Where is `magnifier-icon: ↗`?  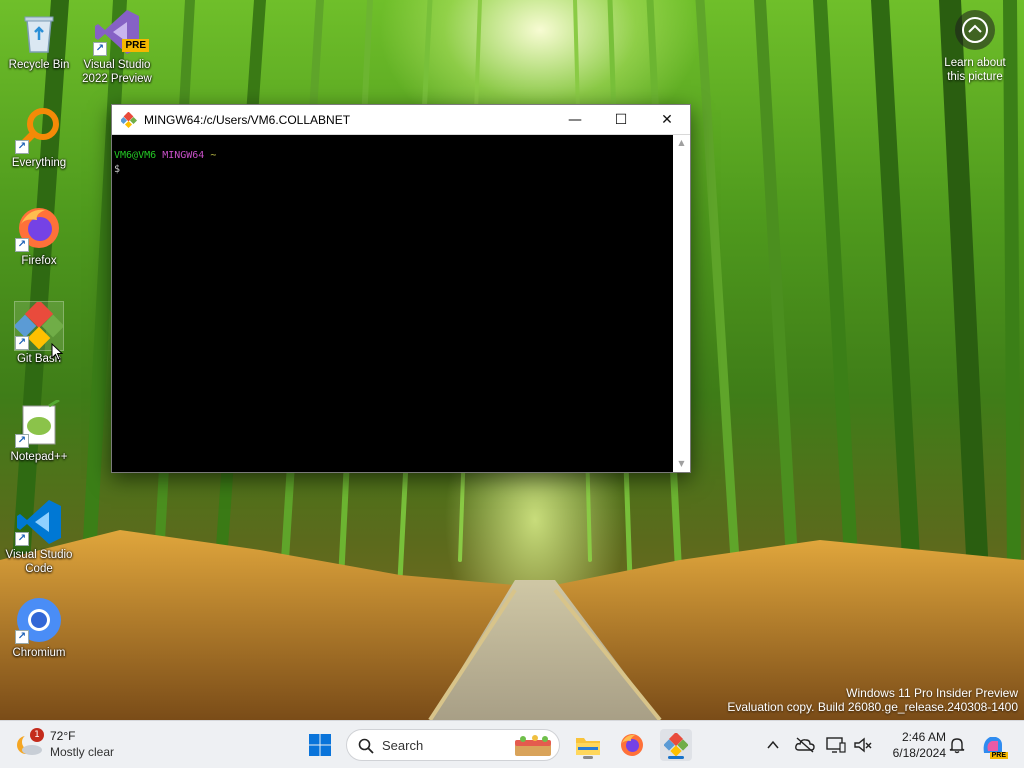 magnifier-icon: ↗ is located at coordinates (39, 130).